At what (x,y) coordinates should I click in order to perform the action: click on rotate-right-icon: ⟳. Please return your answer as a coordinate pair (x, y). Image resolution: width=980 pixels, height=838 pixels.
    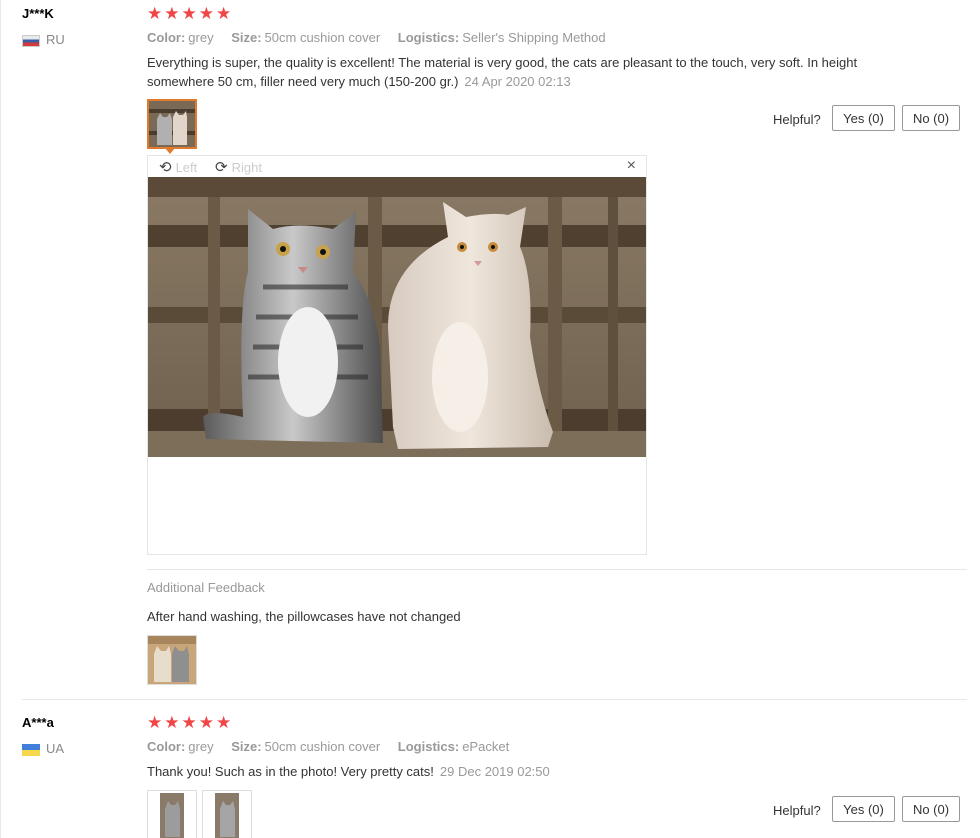
    Looking at the image, I should click on (221, 167).